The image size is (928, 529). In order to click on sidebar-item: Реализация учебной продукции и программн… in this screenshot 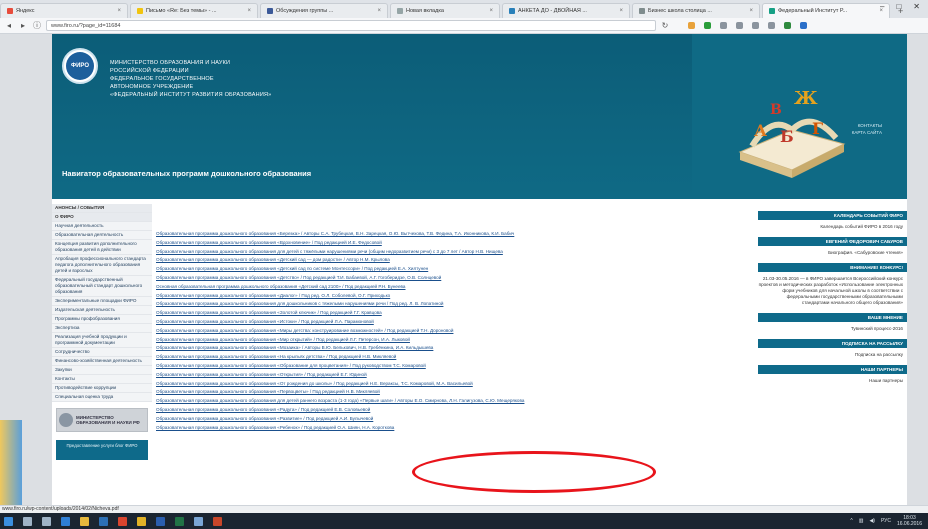, I will do `click(102, 340)`.